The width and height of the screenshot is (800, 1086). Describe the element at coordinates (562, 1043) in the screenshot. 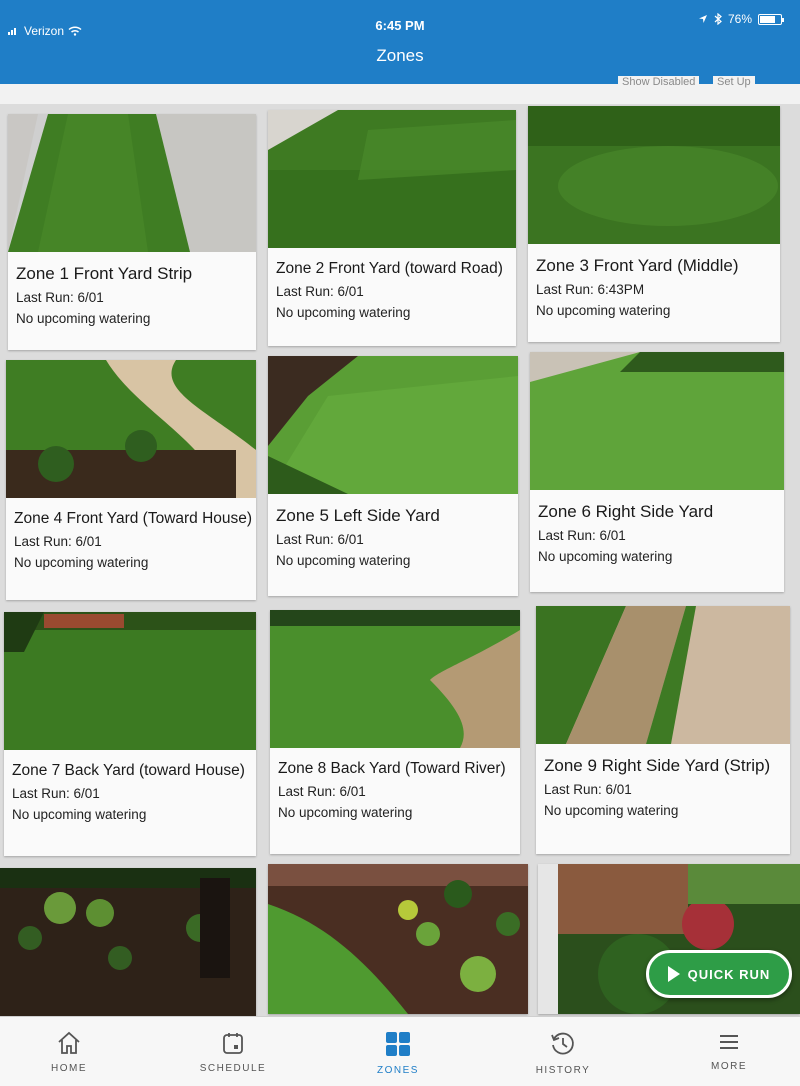

I see `history-icon` at that location.